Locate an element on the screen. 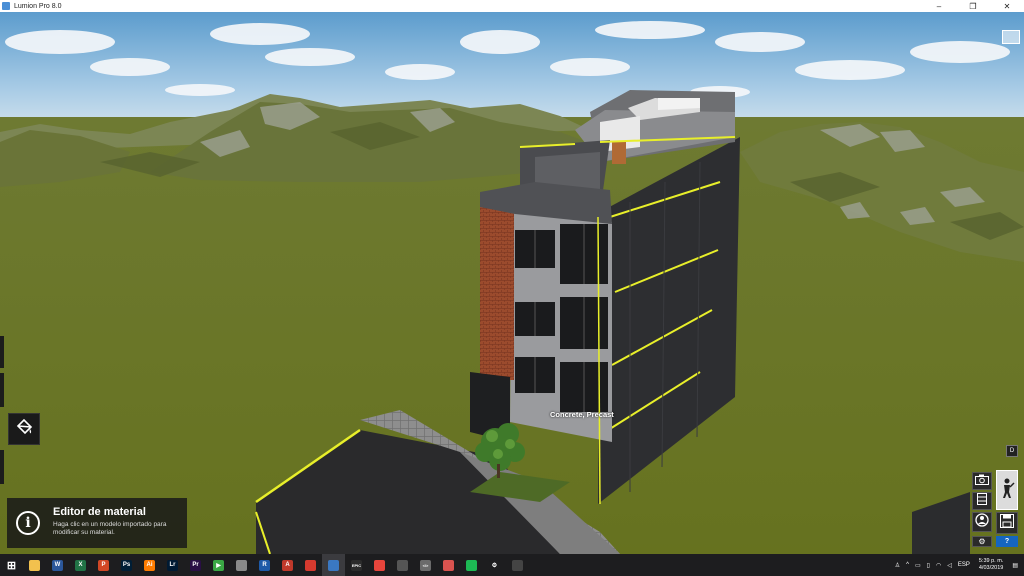 The width and height of the screenshot is (1024, 576). taskbar-app-button: P is located at coordinates (103, 565).